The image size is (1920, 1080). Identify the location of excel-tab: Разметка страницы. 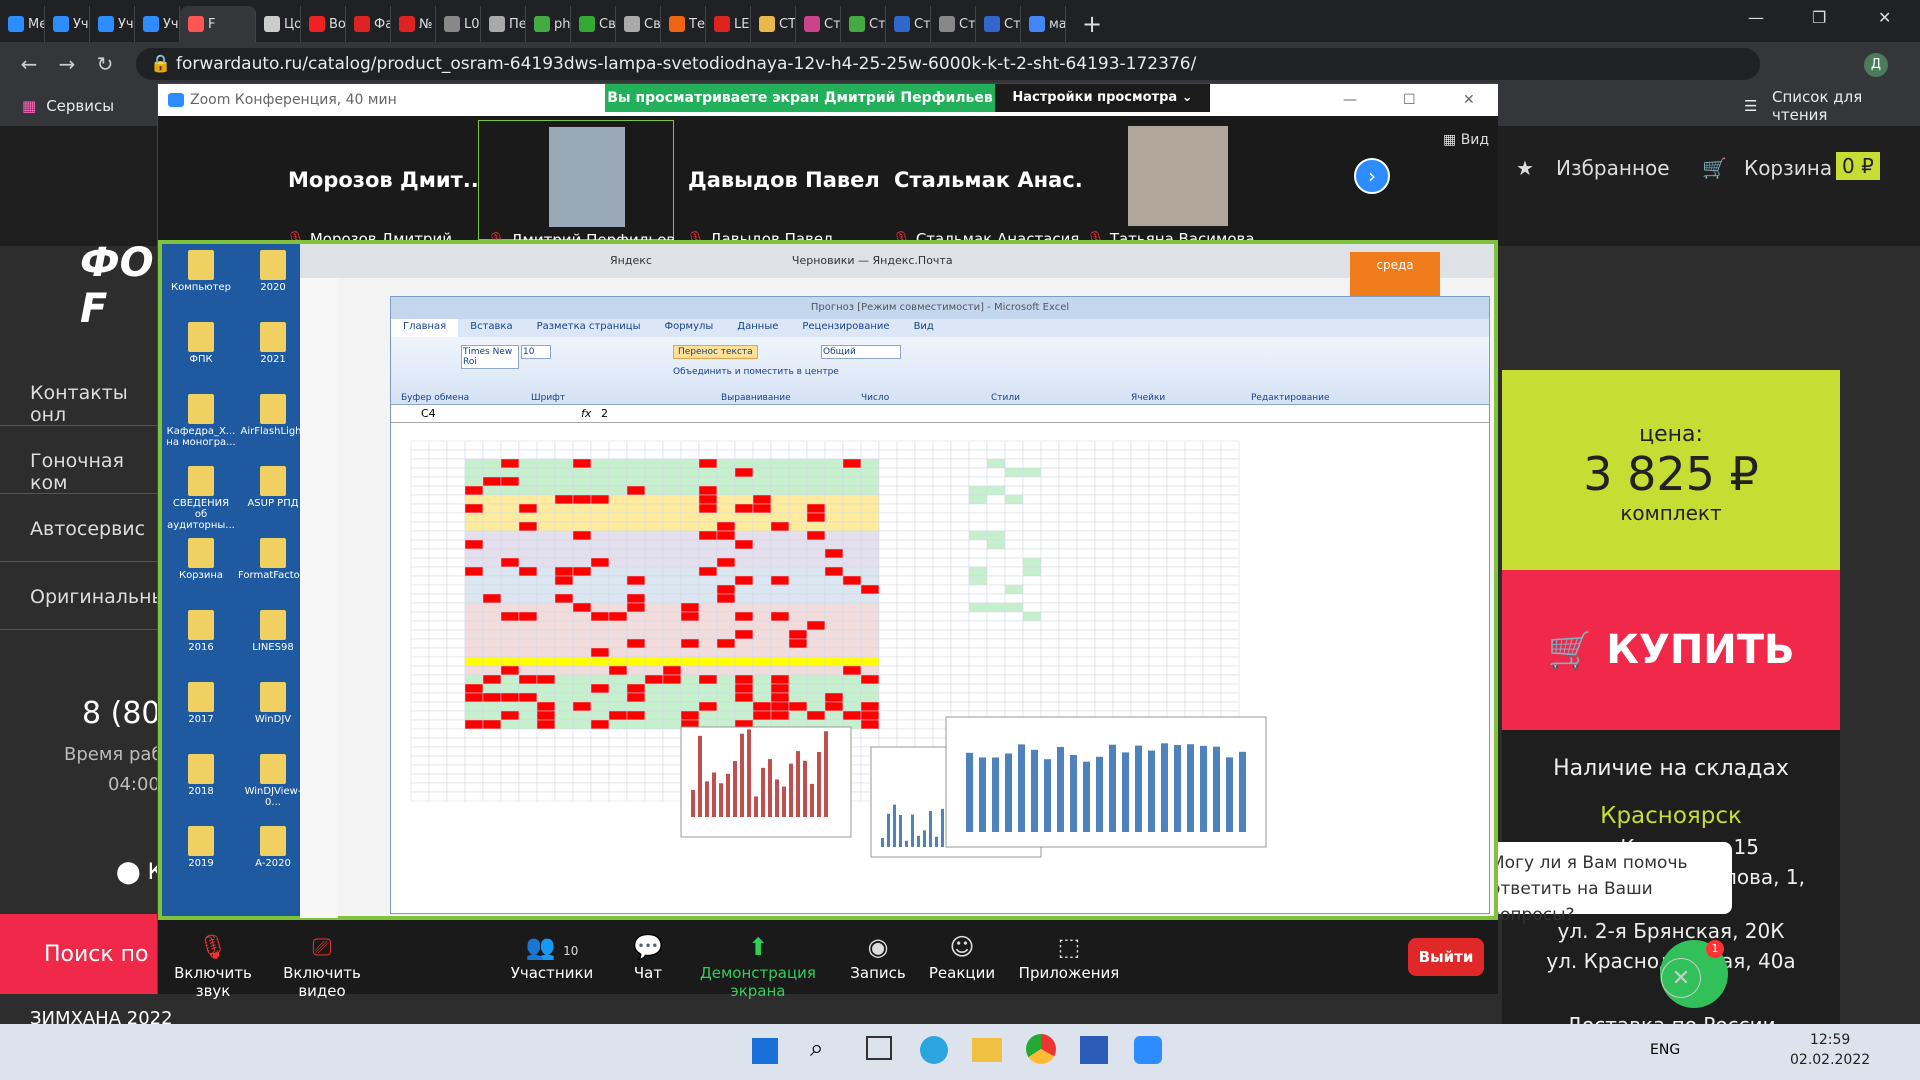
(589, 328).